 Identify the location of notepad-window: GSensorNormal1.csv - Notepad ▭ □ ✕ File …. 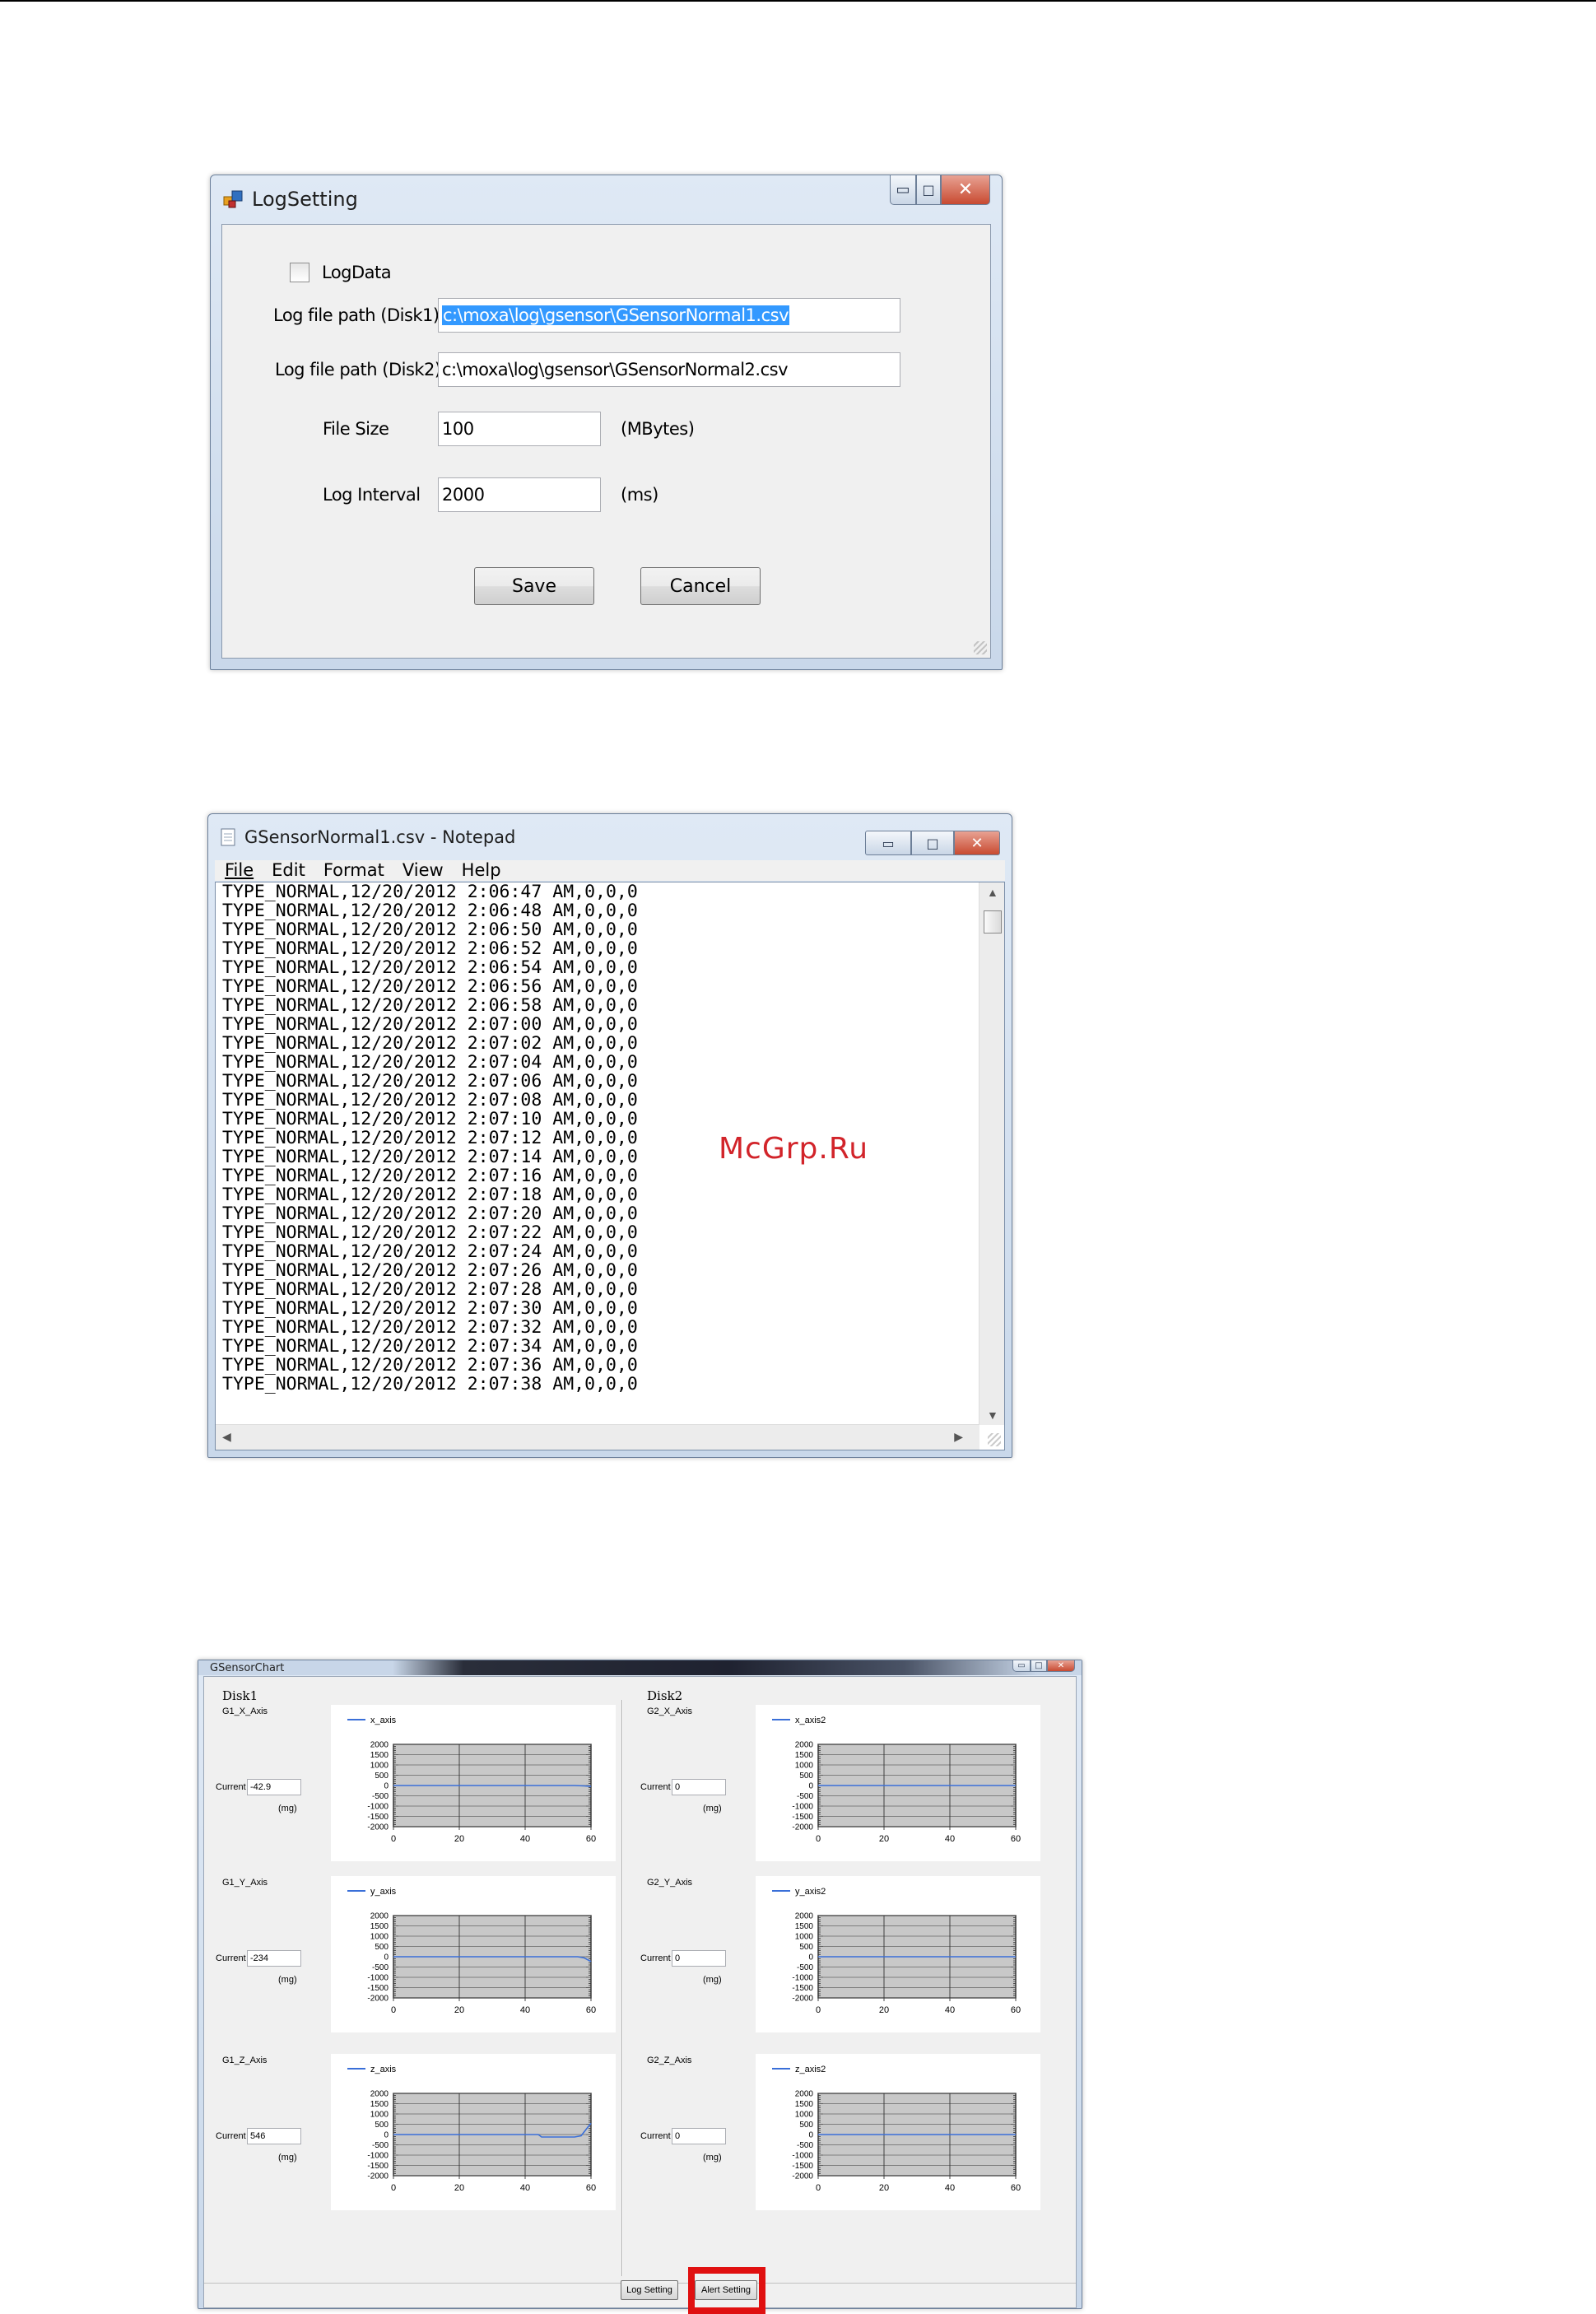
(609, 1135).